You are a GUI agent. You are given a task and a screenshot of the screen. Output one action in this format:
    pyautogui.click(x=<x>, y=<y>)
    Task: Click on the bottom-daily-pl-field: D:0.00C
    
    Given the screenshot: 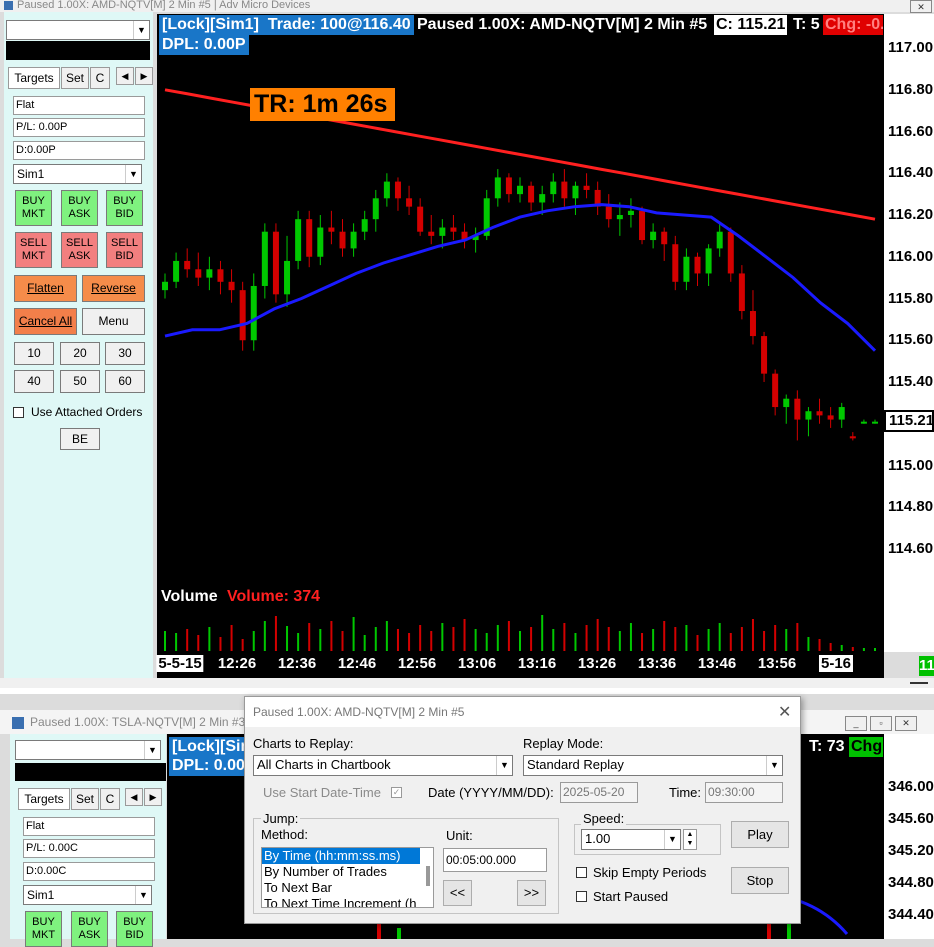 What is the action you would take?
    pyautogui.click(x=89, y=871)
    